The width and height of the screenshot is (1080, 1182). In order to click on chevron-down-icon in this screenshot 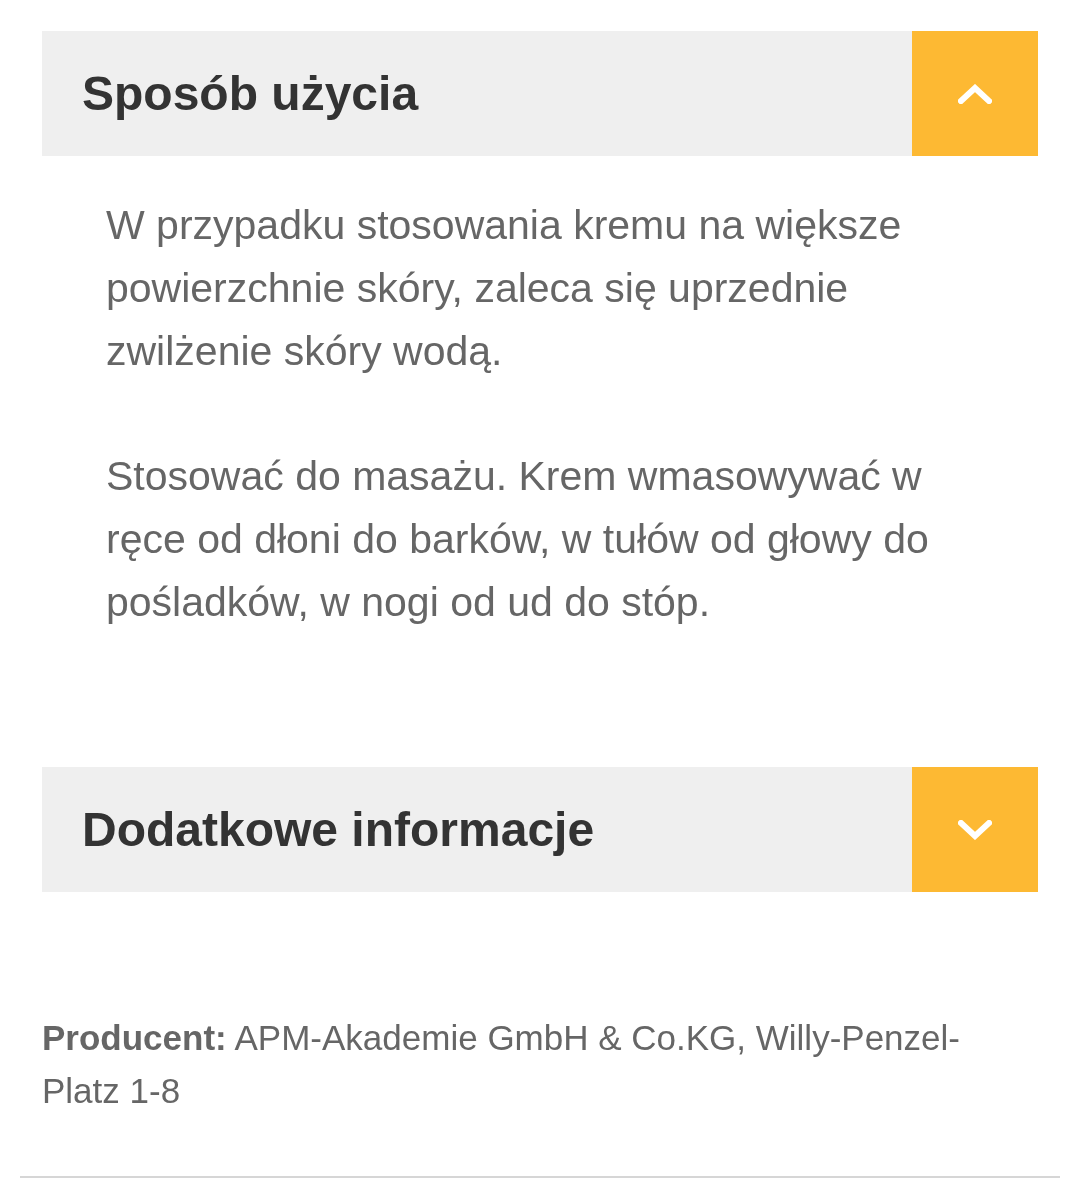, I will do `click(975, 829)`.